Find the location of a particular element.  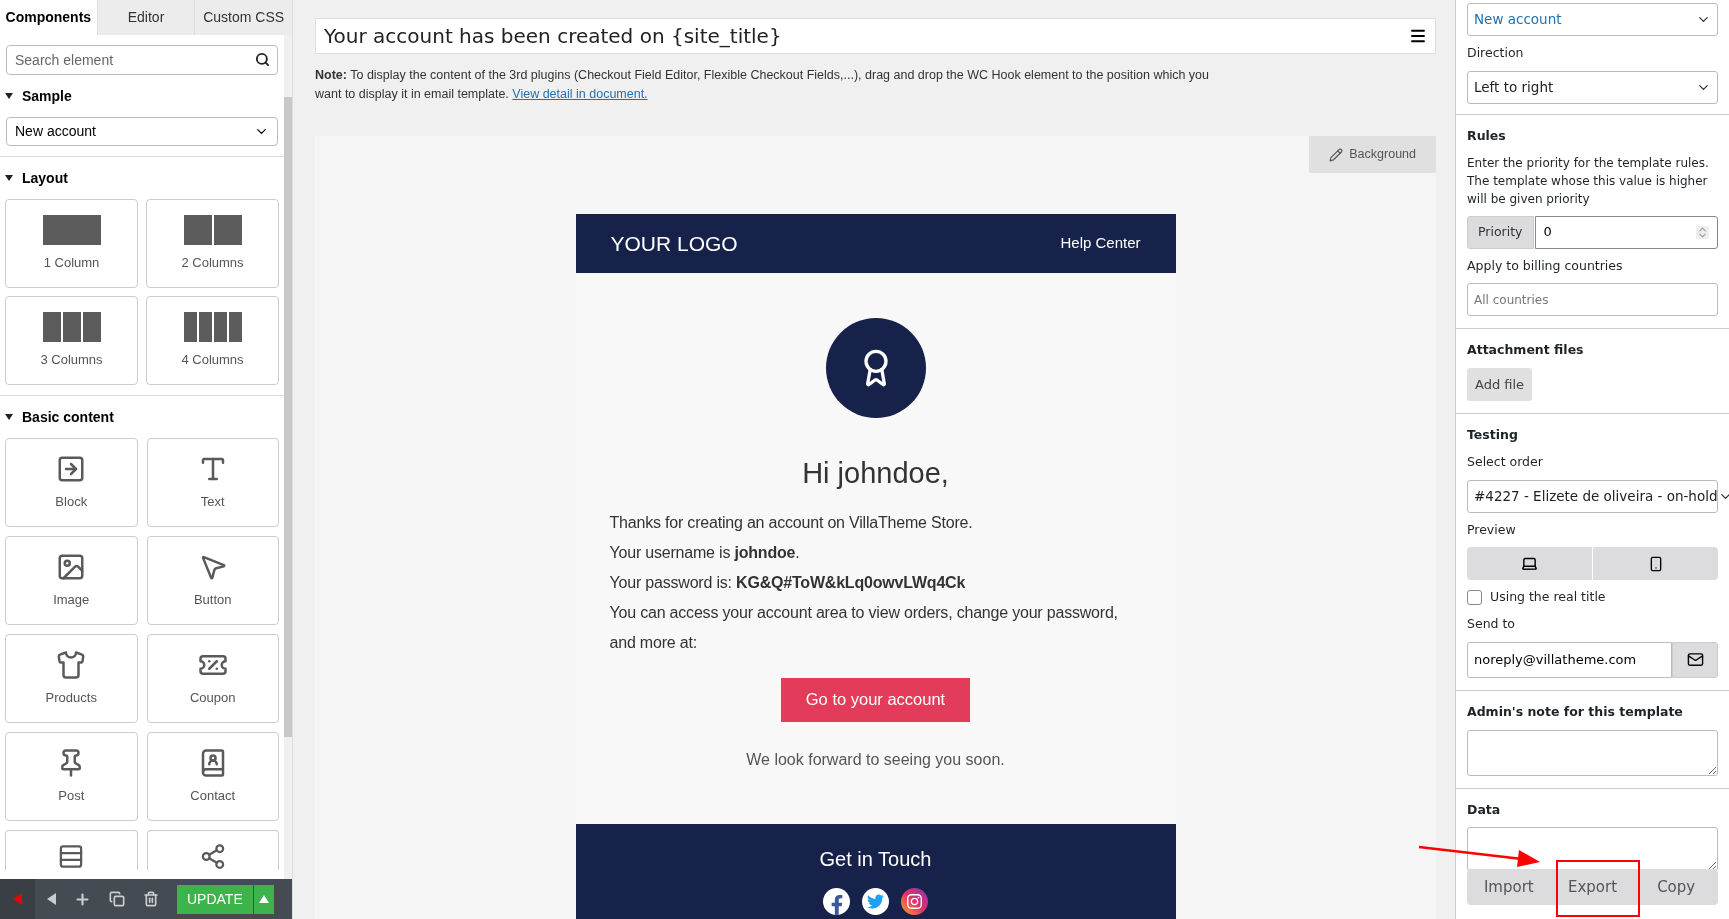

caret-up-icon is located at coordinates (263, 899).